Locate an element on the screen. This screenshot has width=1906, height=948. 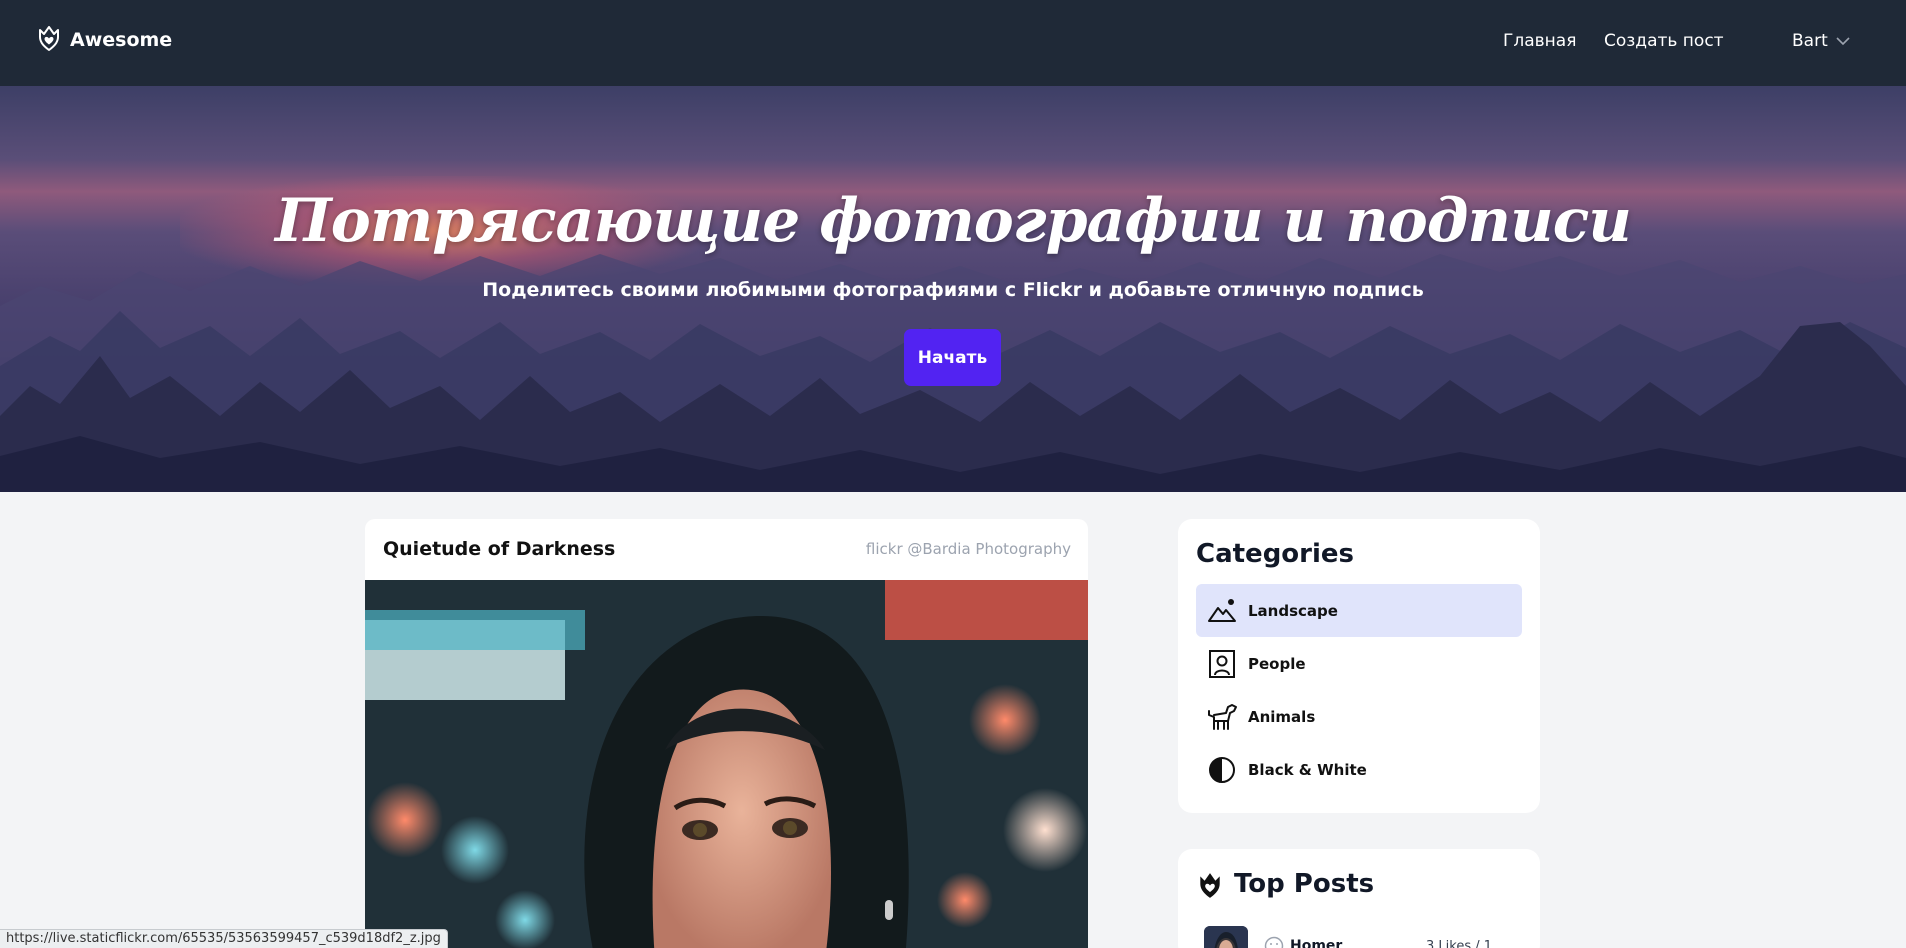
top-navbar: Awesome Главная Создать пост Bart is located at coordinates (953, 43).